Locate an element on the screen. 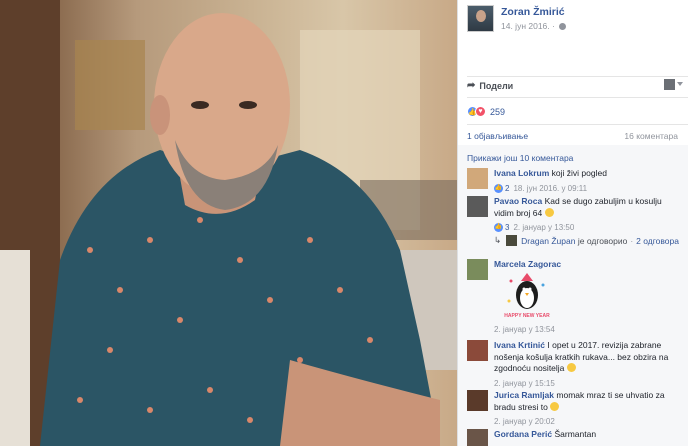 Image resolution: width=688 pixels, height=446 pixels. comment-author: Ivana Lokrum is located at coordinates (521, 173).